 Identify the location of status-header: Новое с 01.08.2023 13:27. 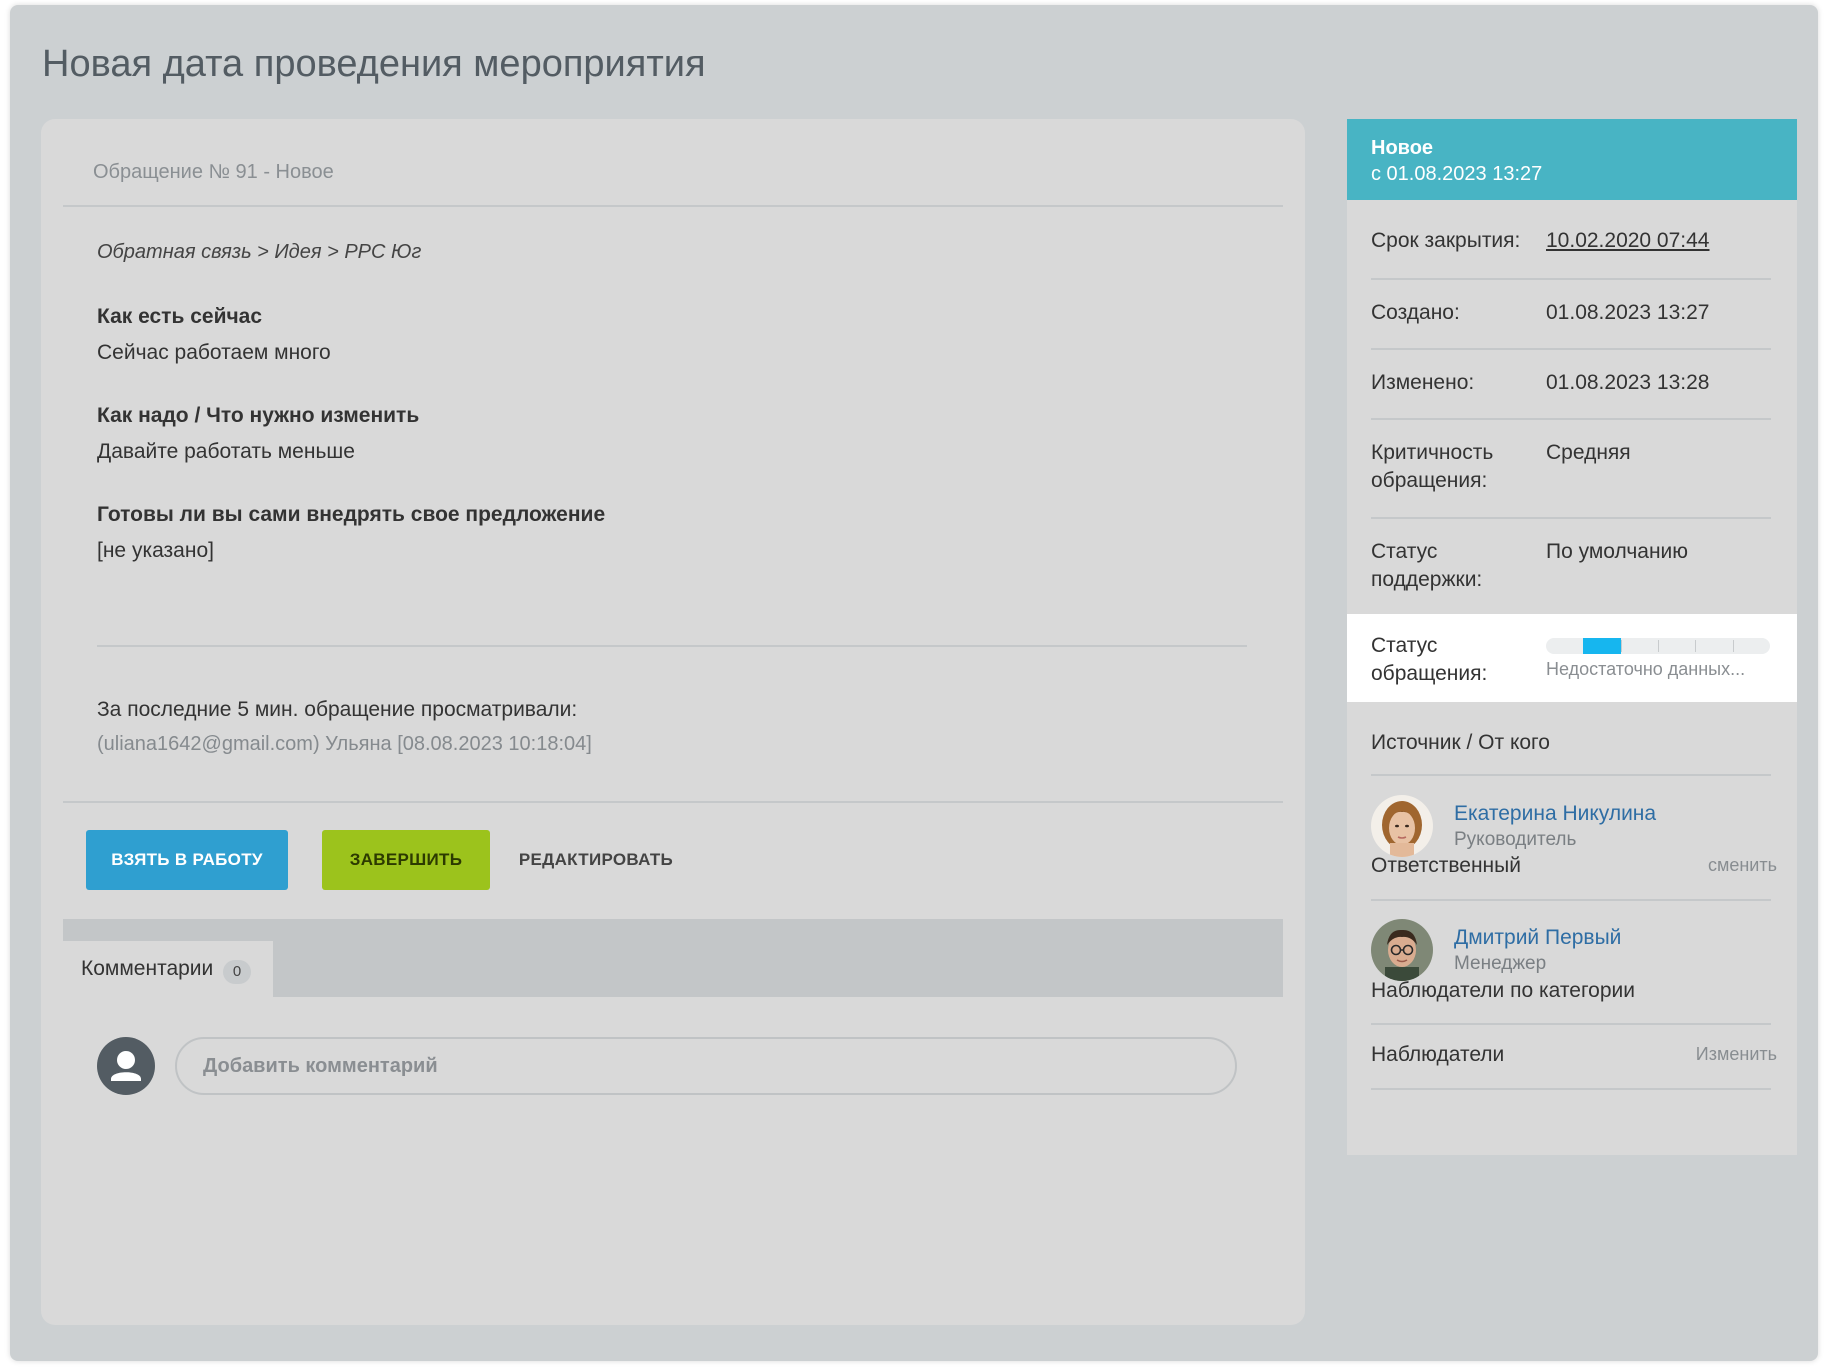
(1572, 159).